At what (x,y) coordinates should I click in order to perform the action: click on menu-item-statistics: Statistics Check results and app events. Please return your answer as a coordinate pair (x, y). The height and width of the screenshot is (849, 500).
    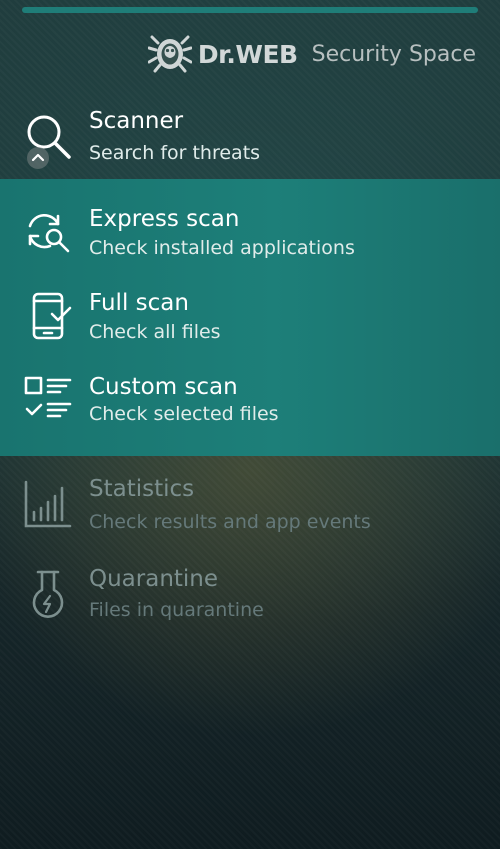
    Looking at the image, I should click on (250, 510).